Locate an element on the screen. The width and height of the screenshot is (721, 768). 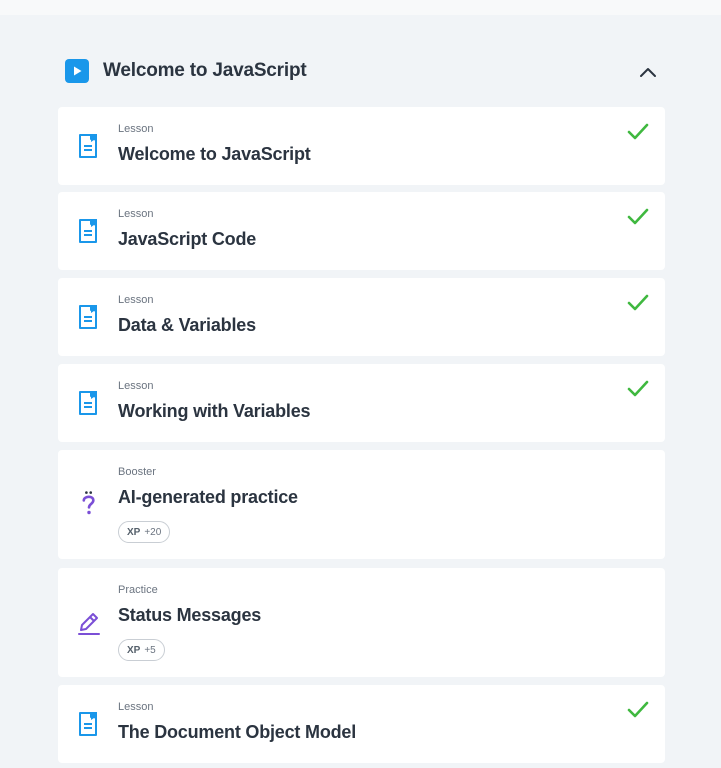
item-title: JavaScript Code is located at coordinates (187, 239).